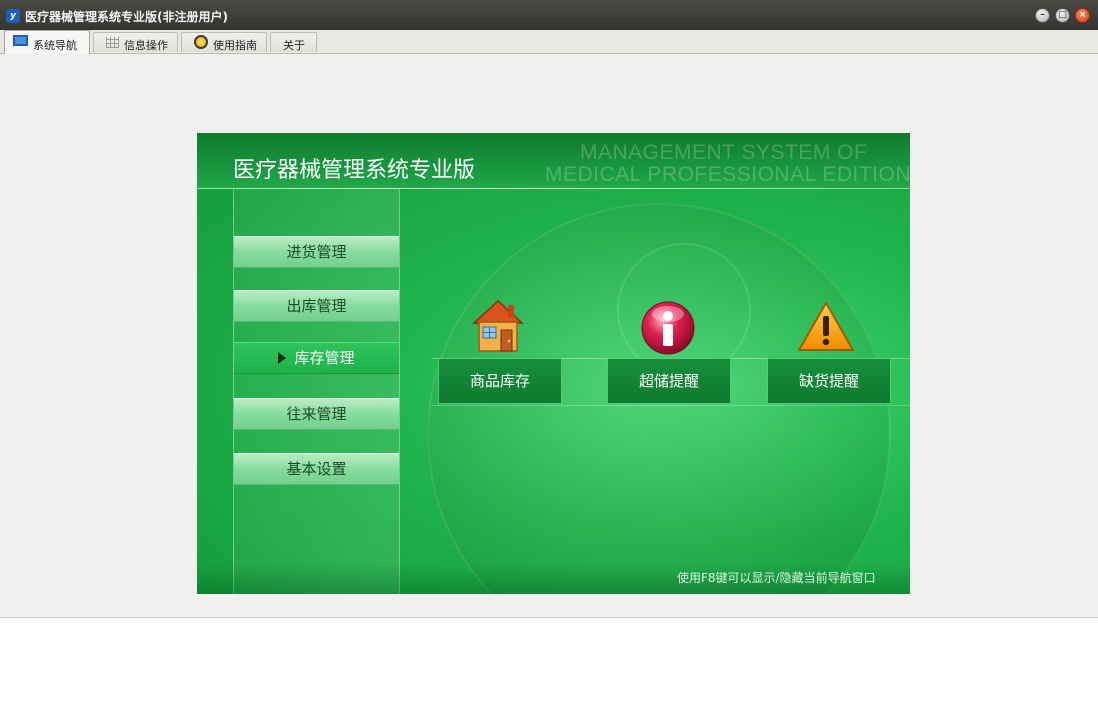  What do you see at coordinates (235, 45) in the screenshot?
I see `tab-label: 使用指南` at bounding box center [235, 45].